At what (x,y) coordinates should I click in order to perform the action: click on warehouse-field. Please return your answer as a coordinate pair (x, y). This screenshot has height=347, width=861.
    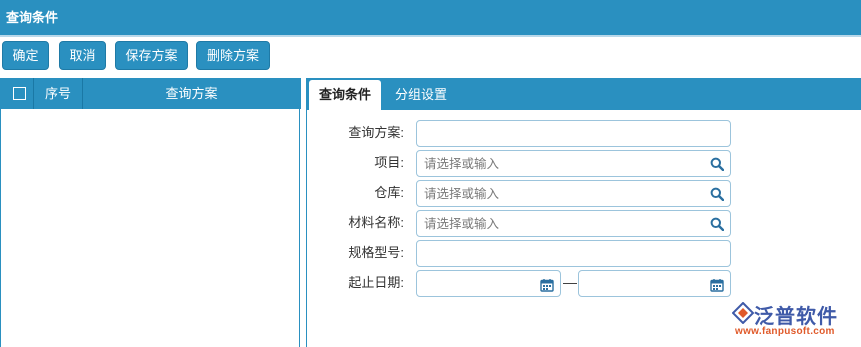
    Looking at the image, I should click on (573, 193).